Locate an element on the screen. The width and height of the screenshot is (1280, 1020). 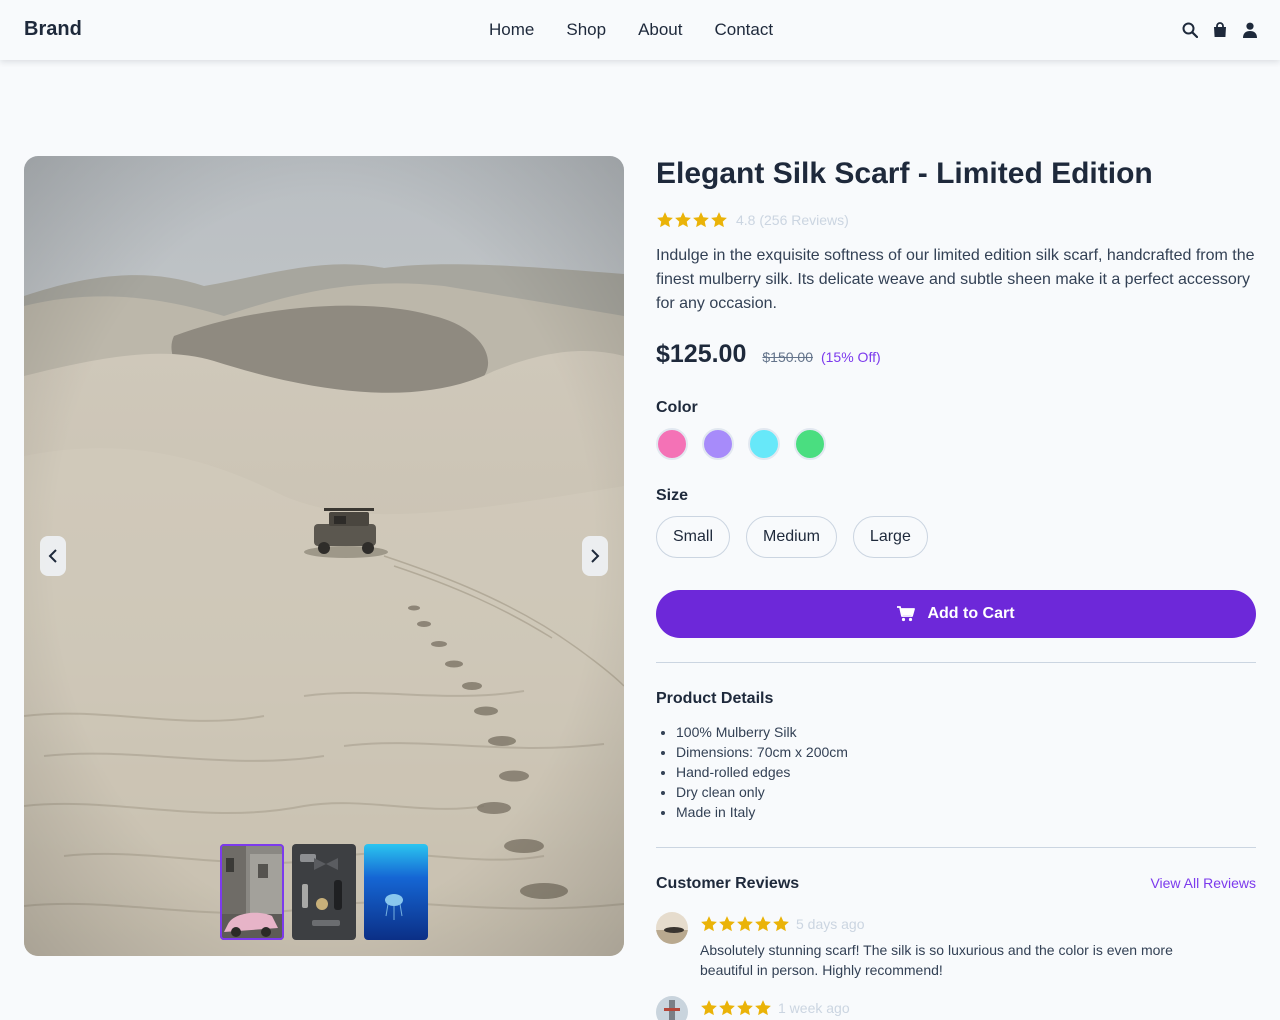
size-options: Small Medium Large is located at coordinates (792, 537).